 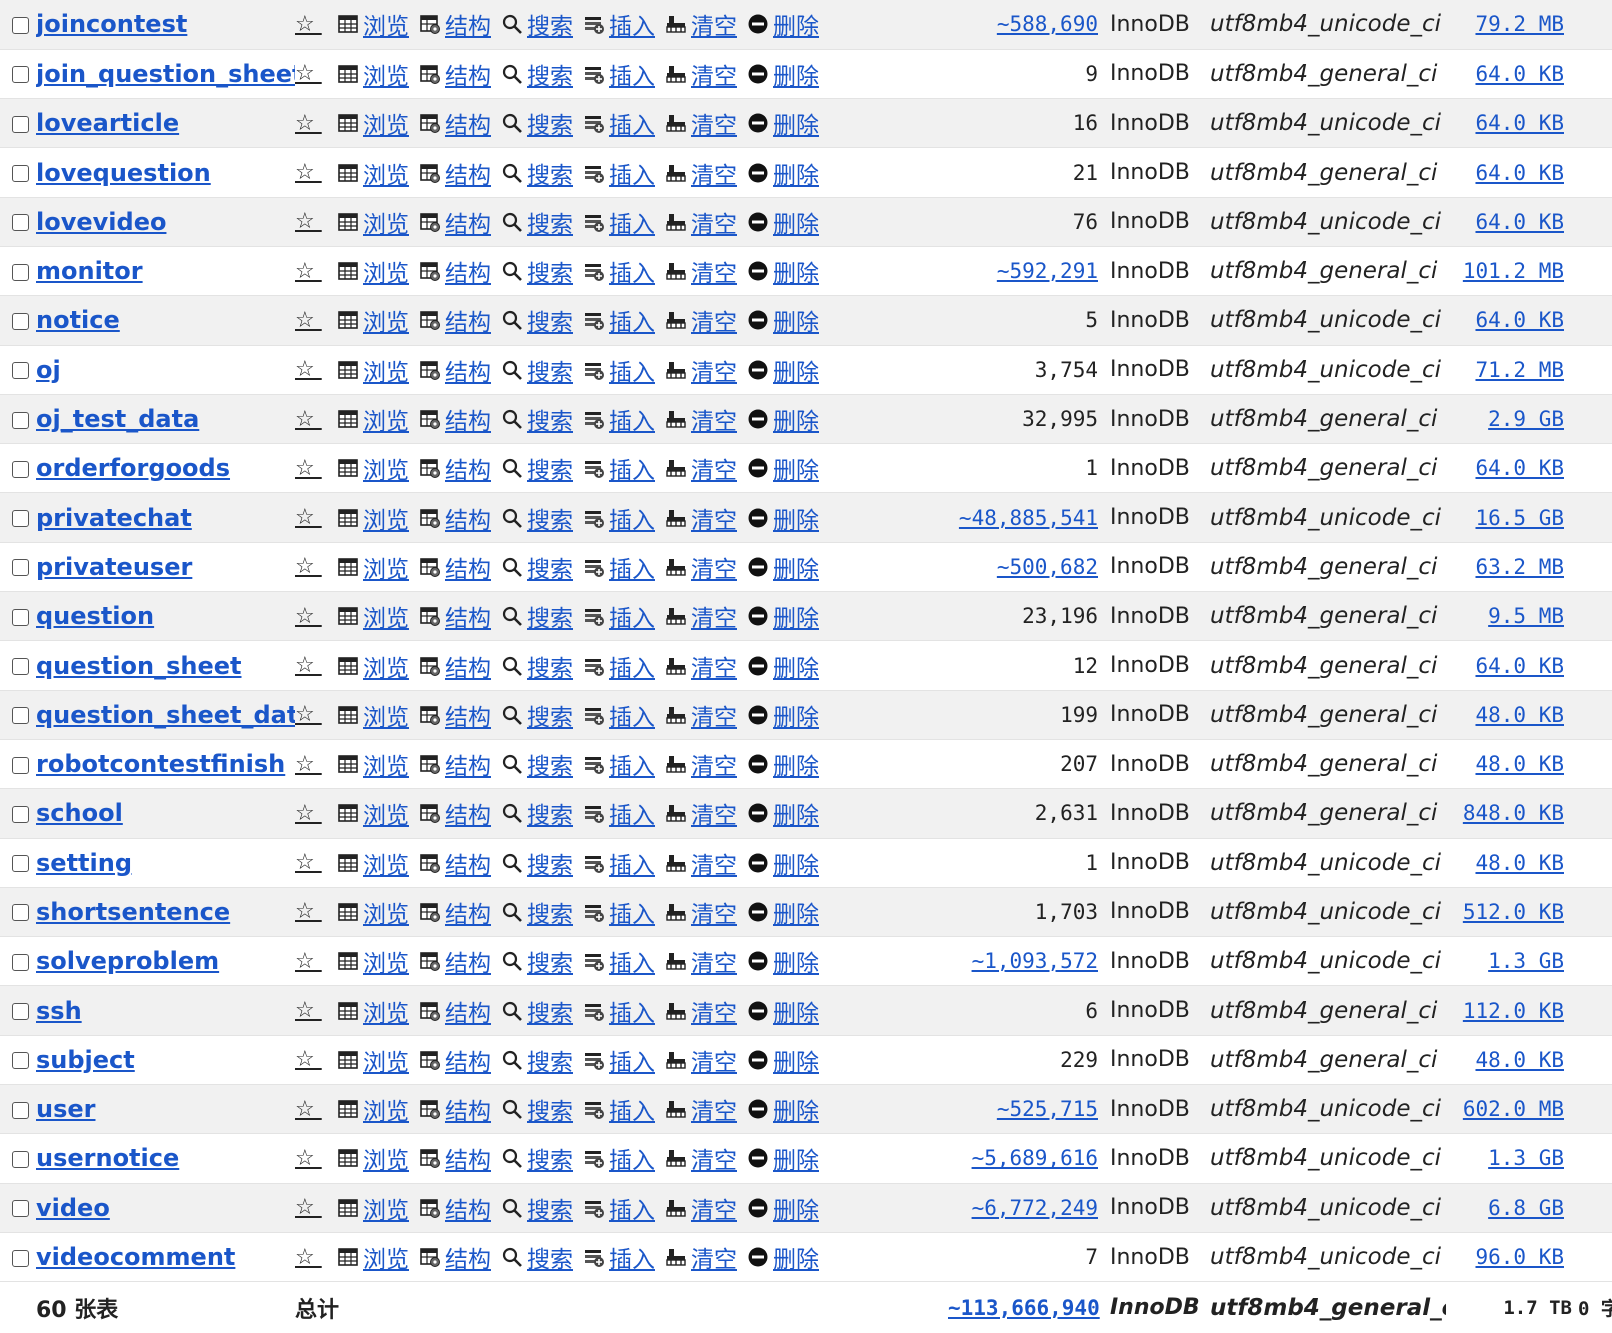 What do you see at coordinates (1513, 912) in the screenshot?
I see `size-link: 512.0 KB` at bounding box center [1513, 912].